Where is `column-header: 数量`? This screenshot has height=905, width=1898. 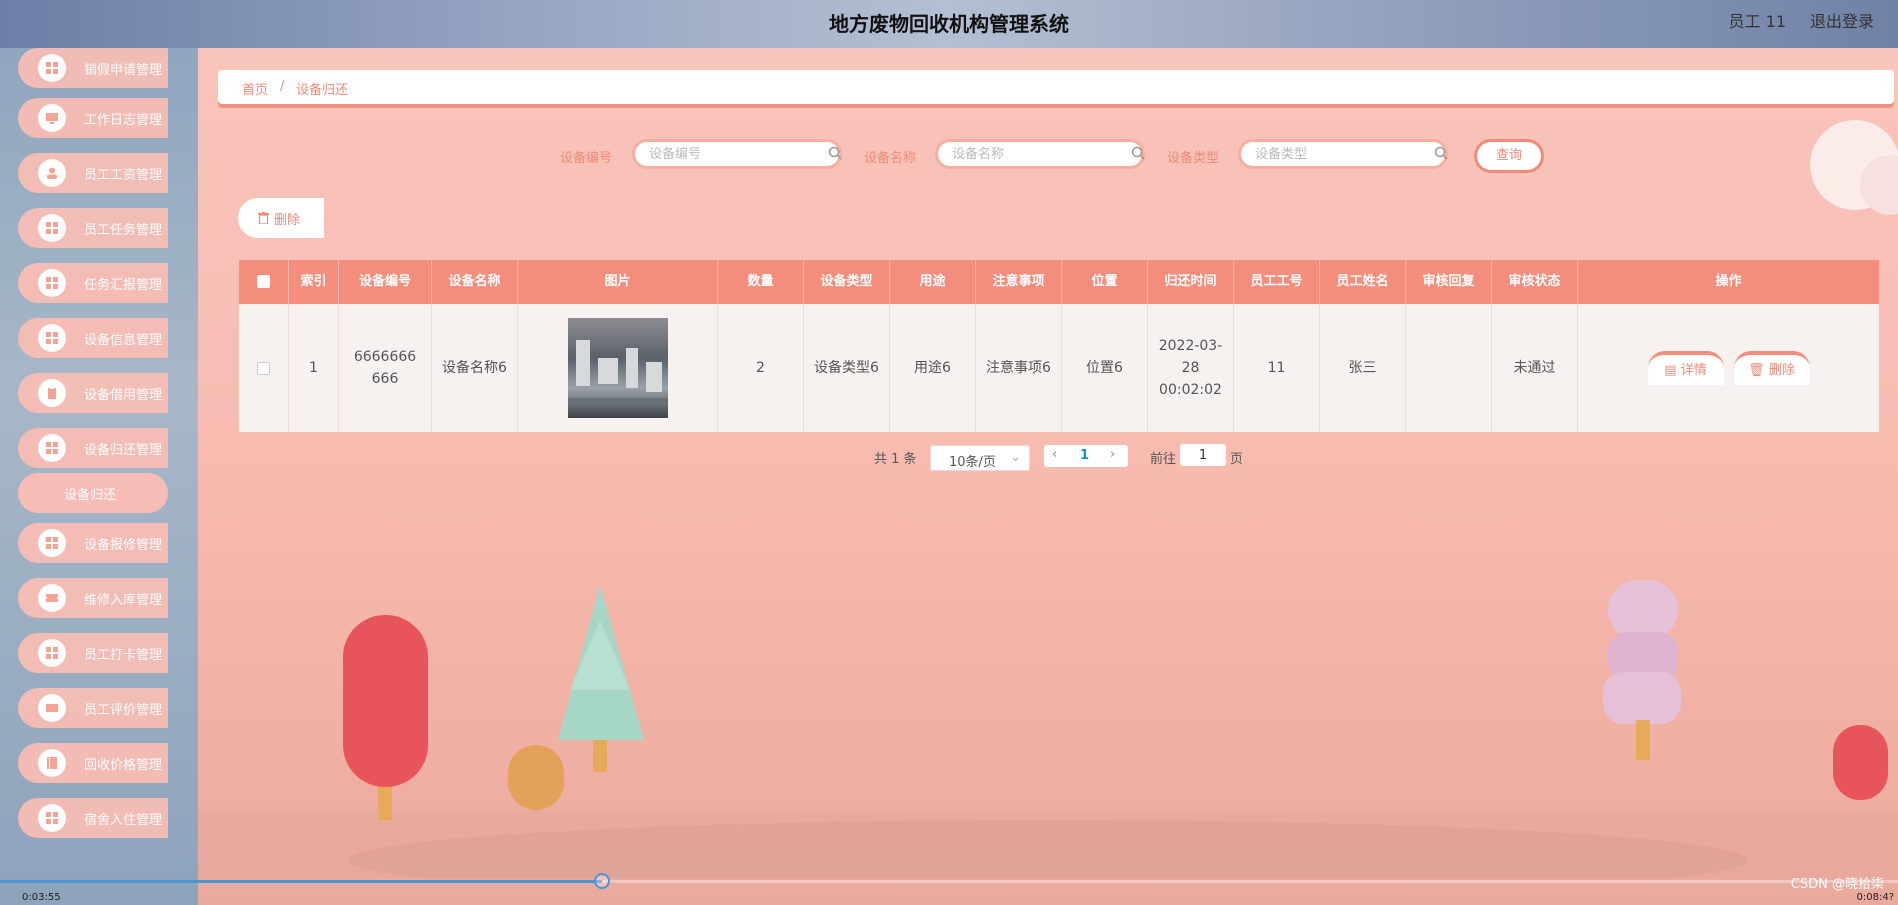
column-header: 数量 is located at coordinates (761, 282).